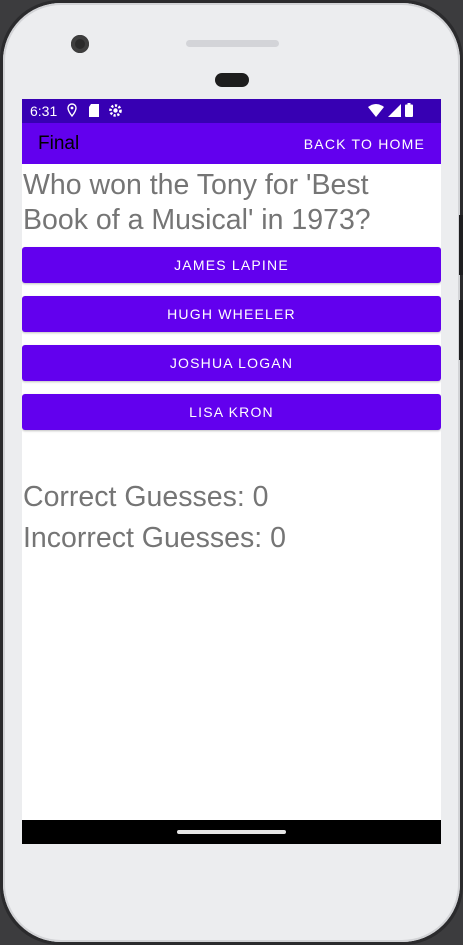 The height and width of the screenshot is (945, 463). Describe the element at coordinates (231, 111) in the screenshot. I see `status-bar: 6:31` at that location.